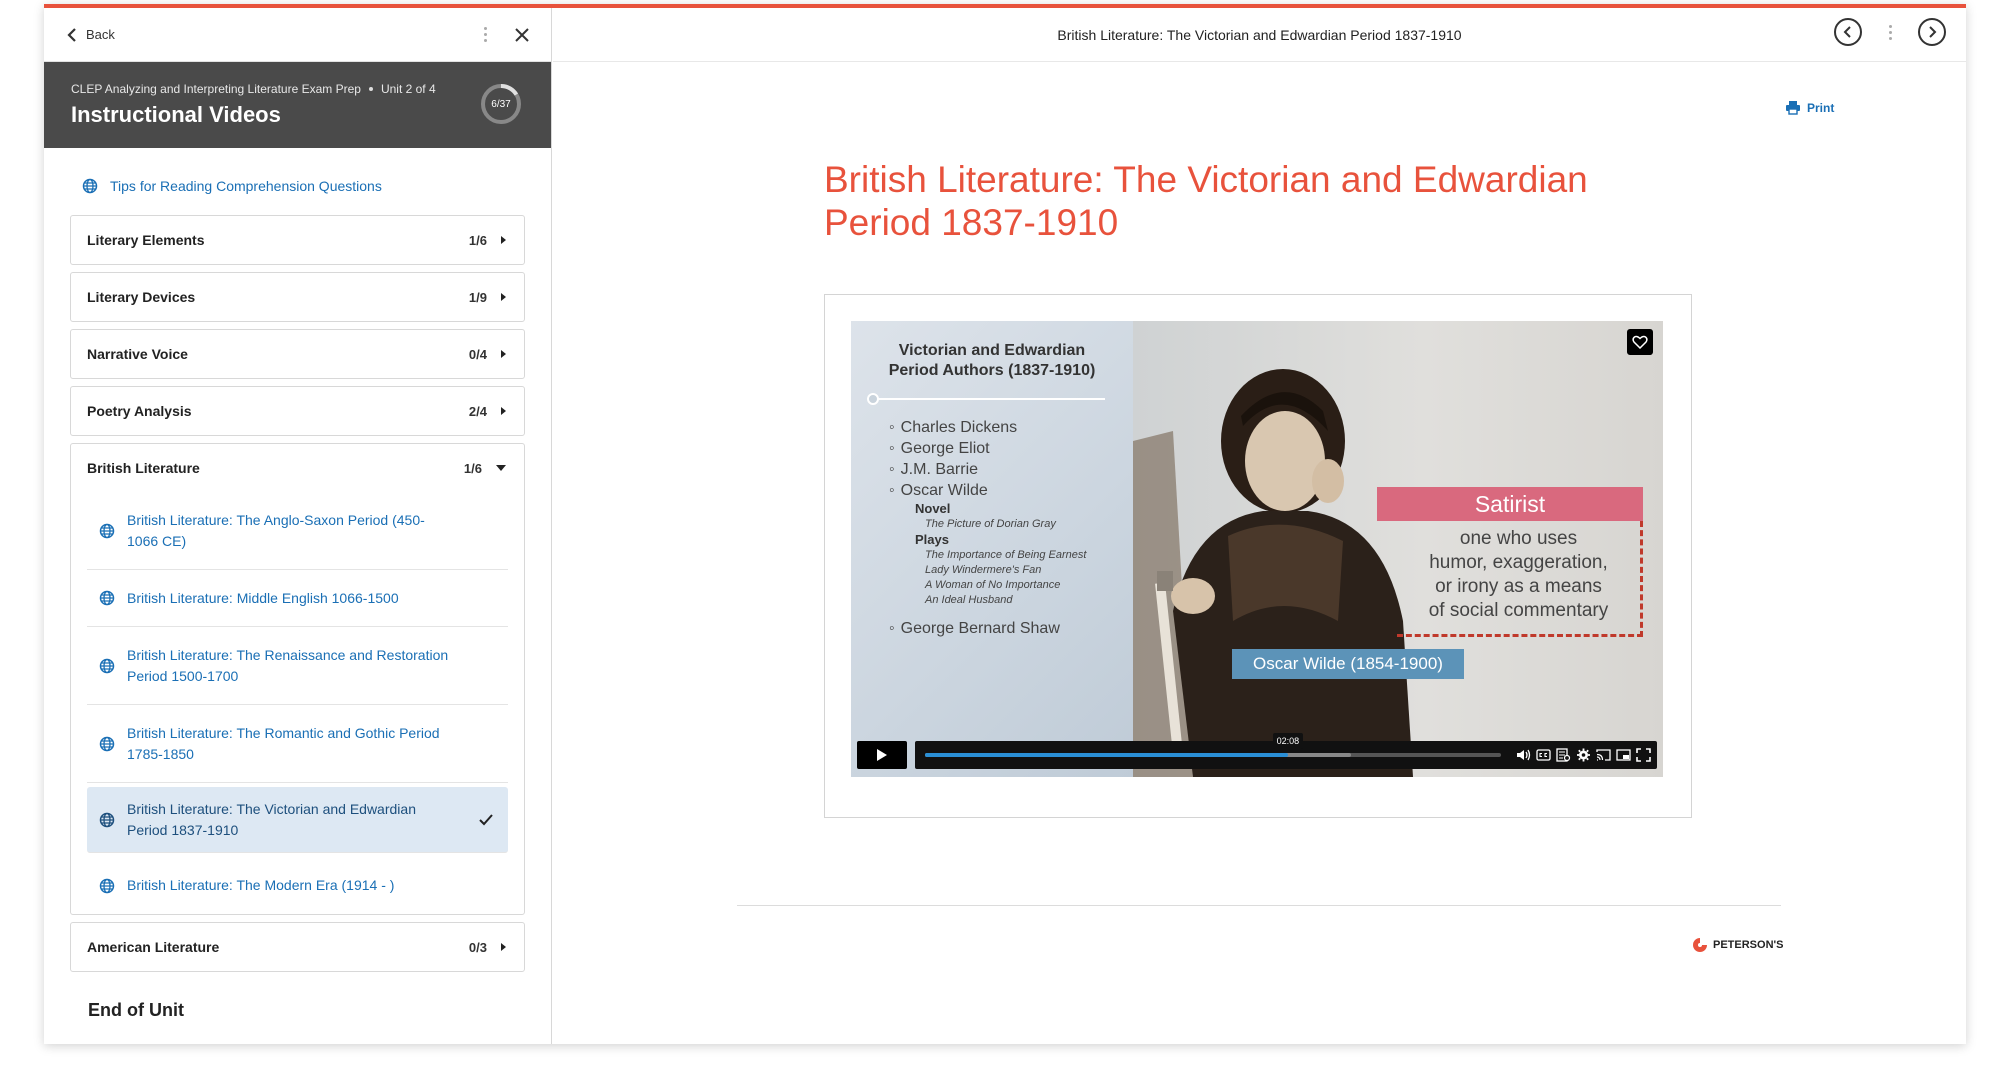  What do you see at coordinates (486, 819) in the screenshot?
I see `checkmark-icon` at bounding box center [486, 819].